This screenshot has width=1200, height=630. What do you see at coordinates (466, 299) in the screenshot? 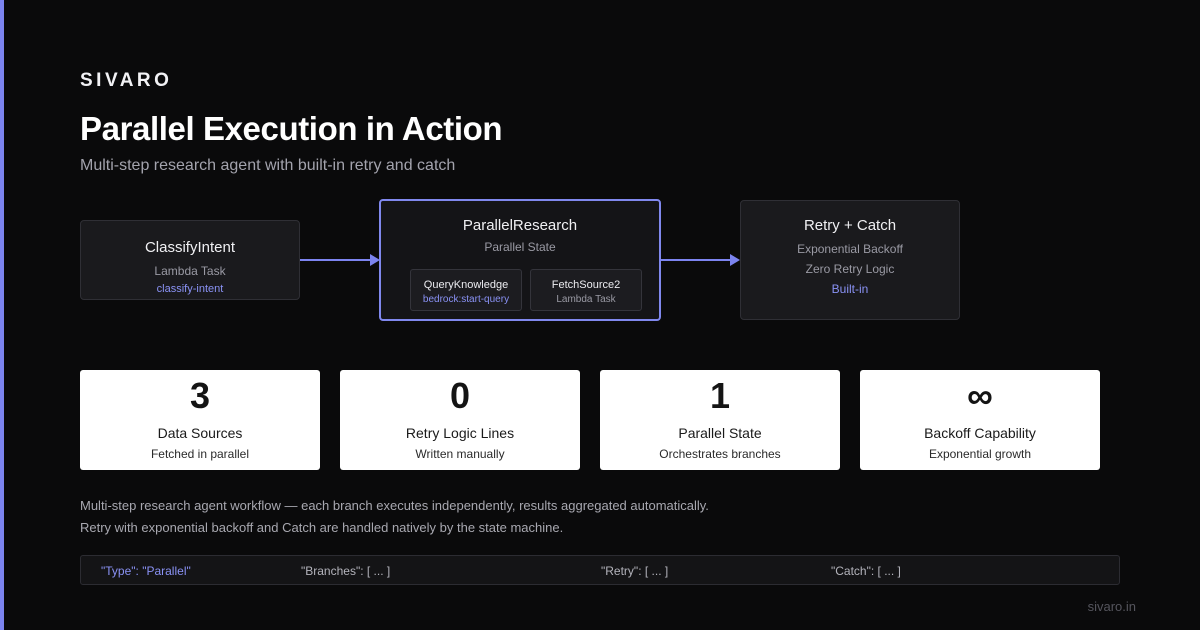
I see `branch-subtitle: bedrock:start-query` at bounding box center [466, 299].